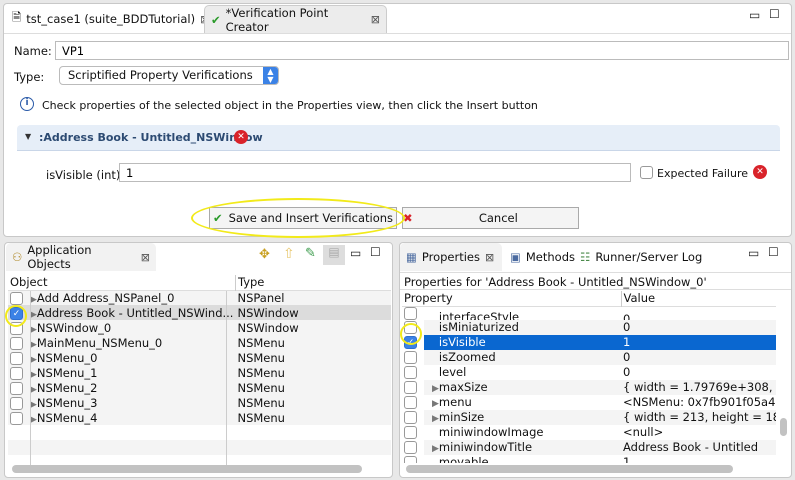  Describe the element at coordinates (241, 137) in the screenshot. I see `remove-object-icon: ✕` at that location.